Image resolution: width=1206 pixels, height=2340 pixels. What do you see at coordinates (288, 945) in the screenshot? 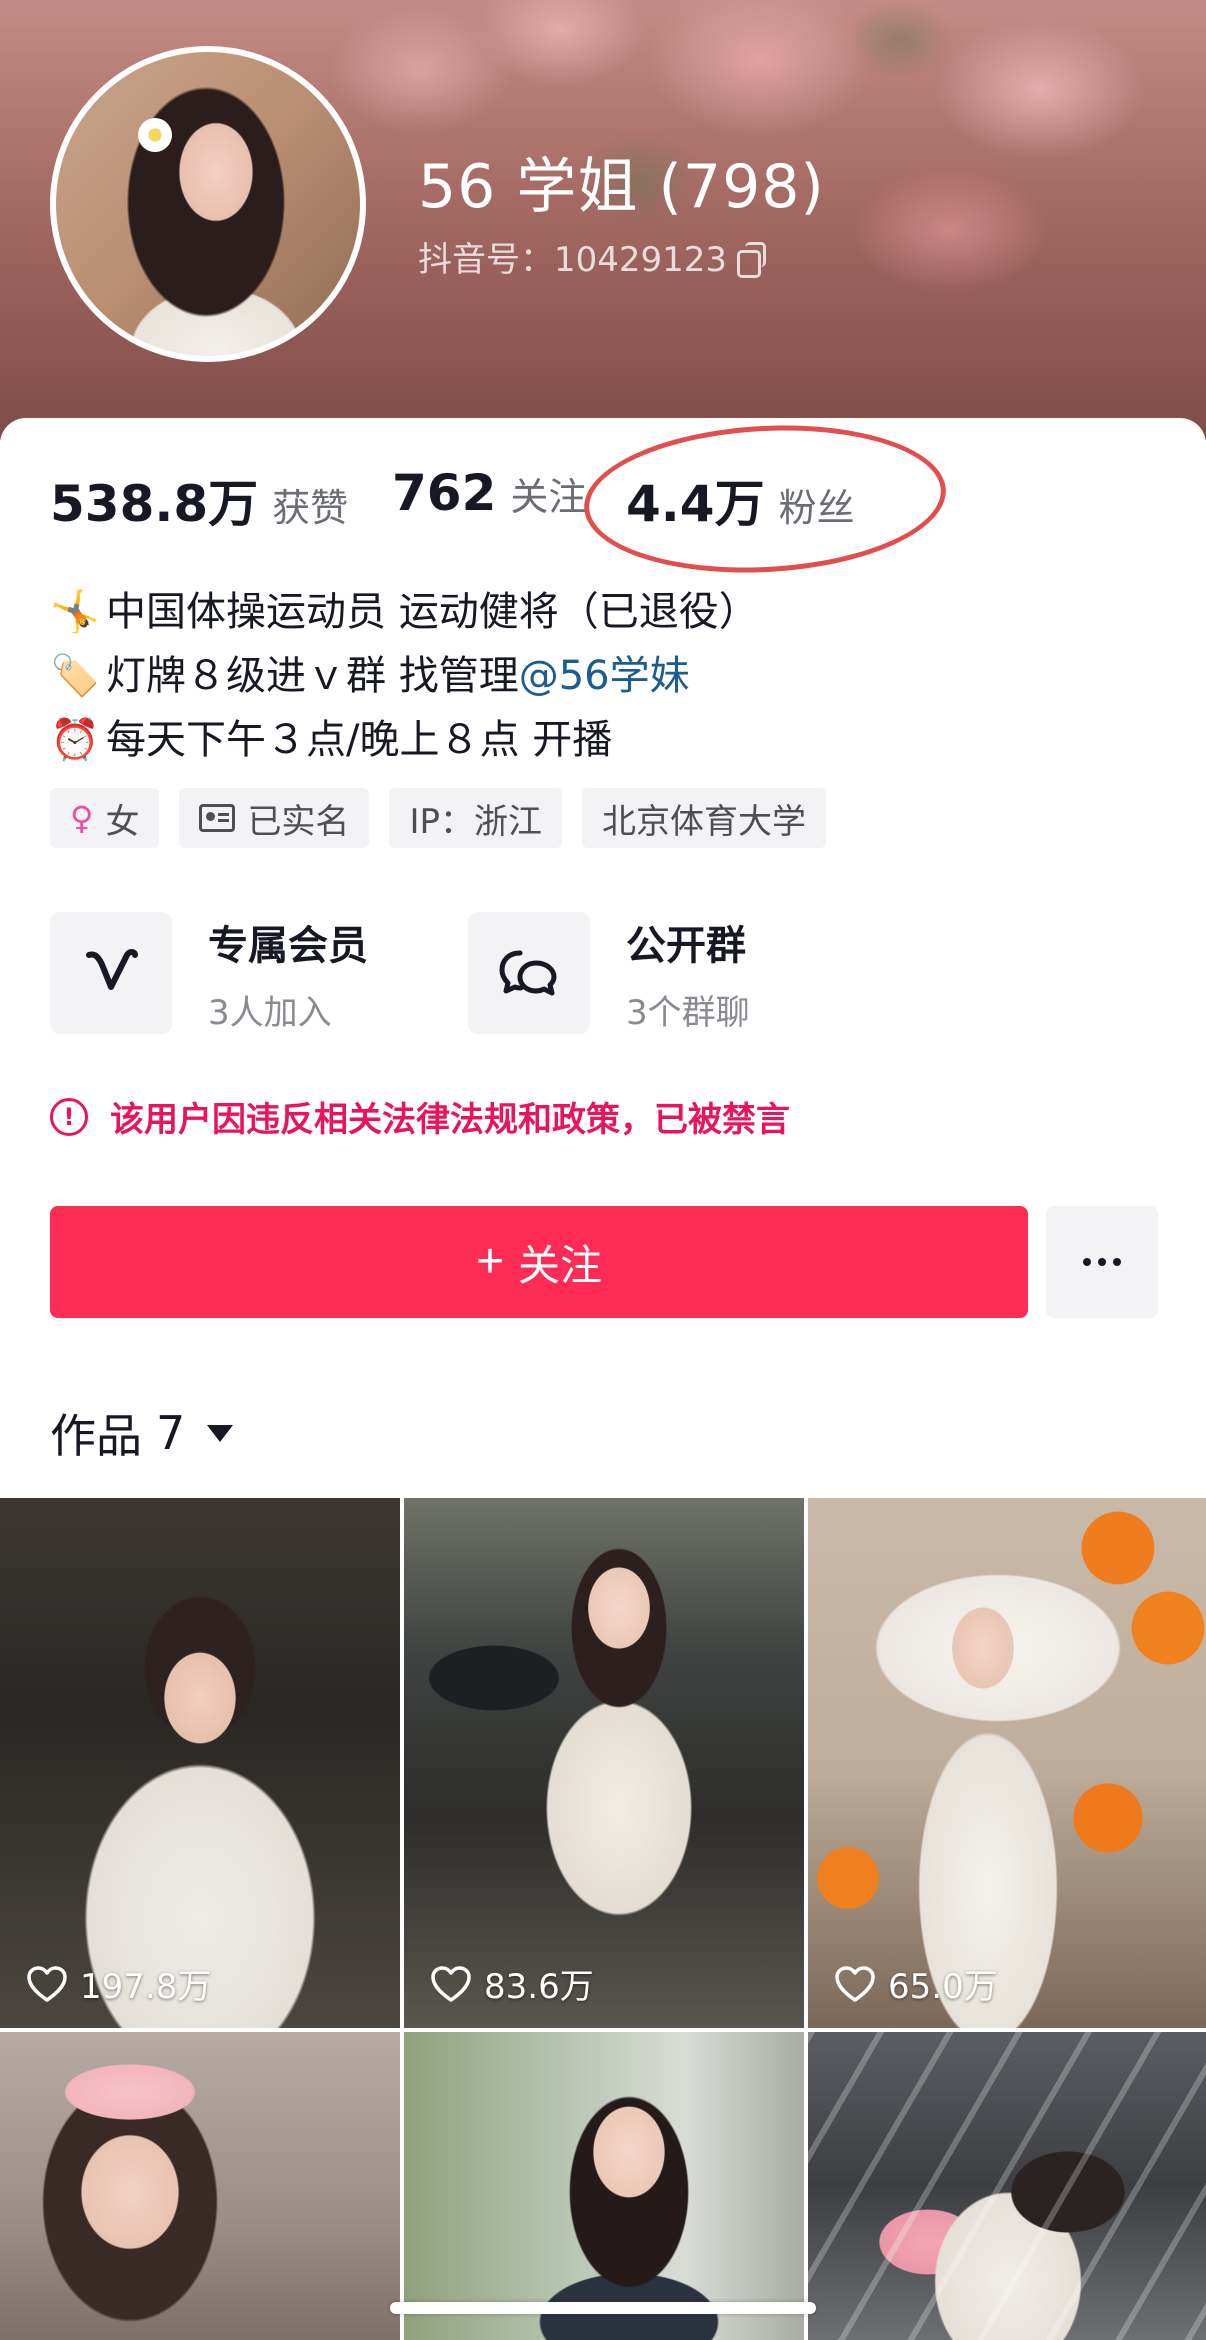
I see `member-title: 专属会员` at bounding box center [288, 945].